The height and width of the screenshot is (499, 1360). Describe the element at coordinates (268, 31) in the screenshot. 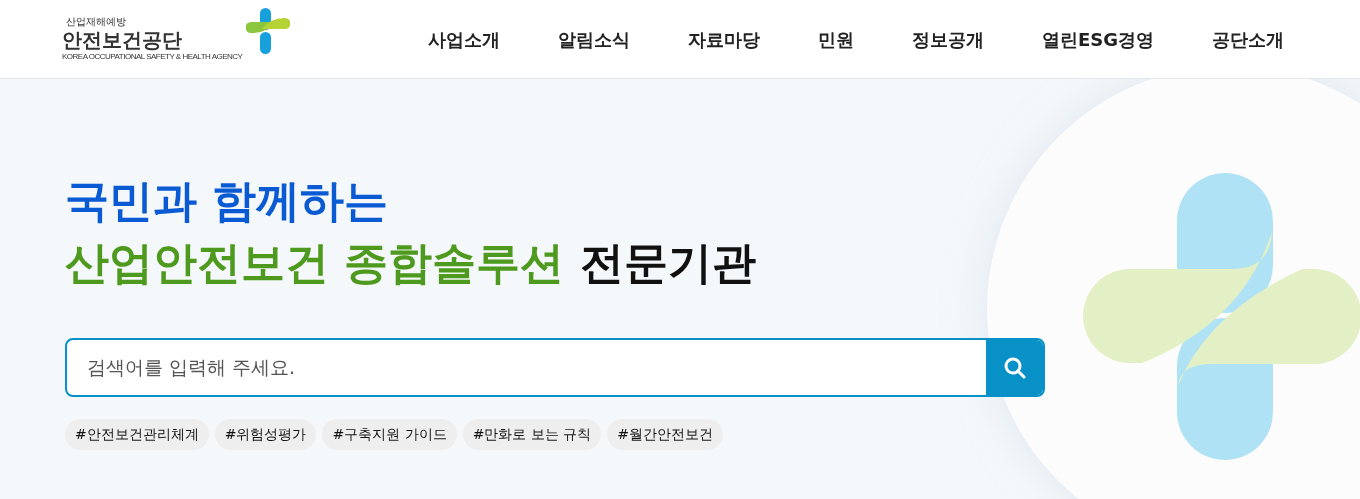

I see `cross-logo-icon` at that location.